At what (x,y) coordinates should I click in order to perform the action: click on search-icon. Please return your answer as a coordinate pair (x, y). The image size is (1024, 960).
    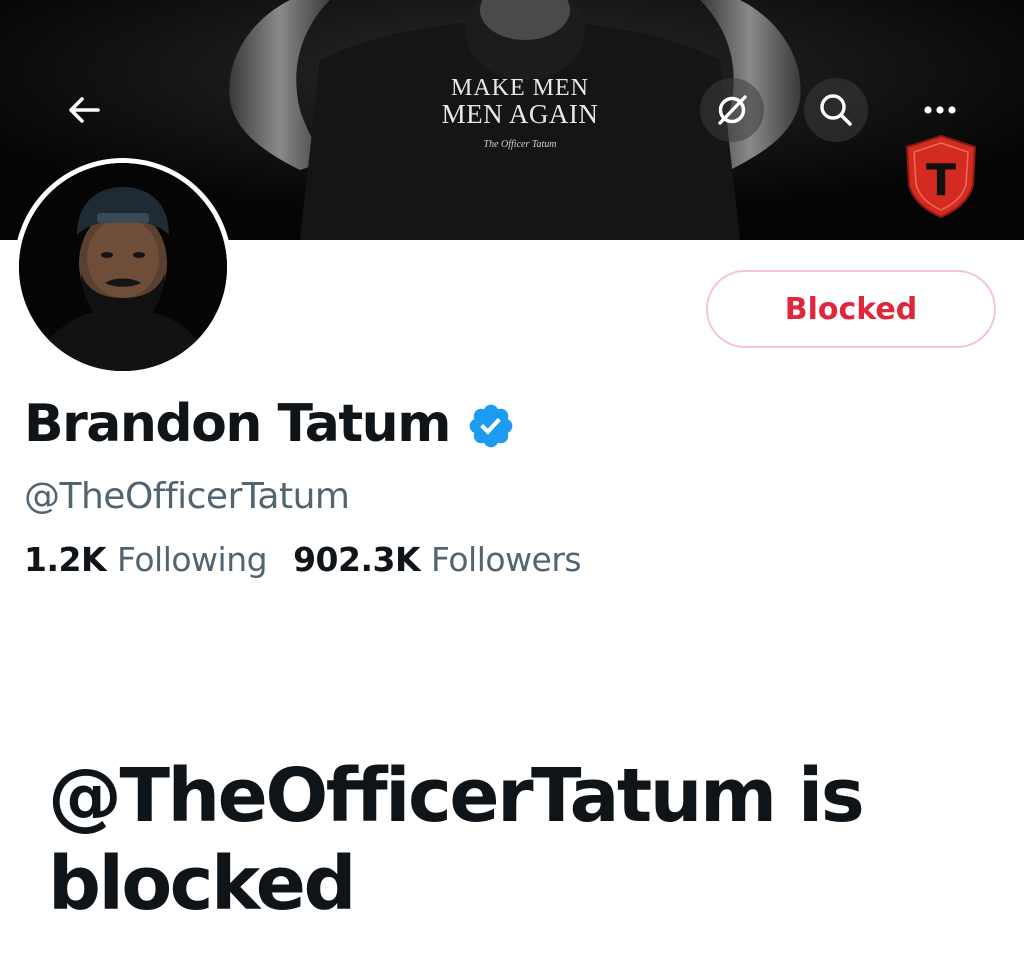
    Looking at the image, I should click on (836, 110).